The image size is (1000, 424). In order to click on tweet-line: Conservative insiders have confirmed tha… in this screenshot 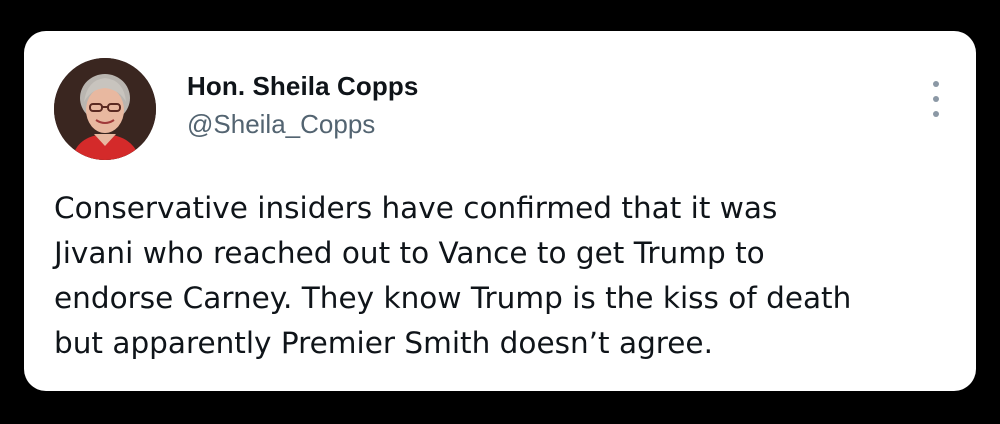, I will do `click(416, 208)`.